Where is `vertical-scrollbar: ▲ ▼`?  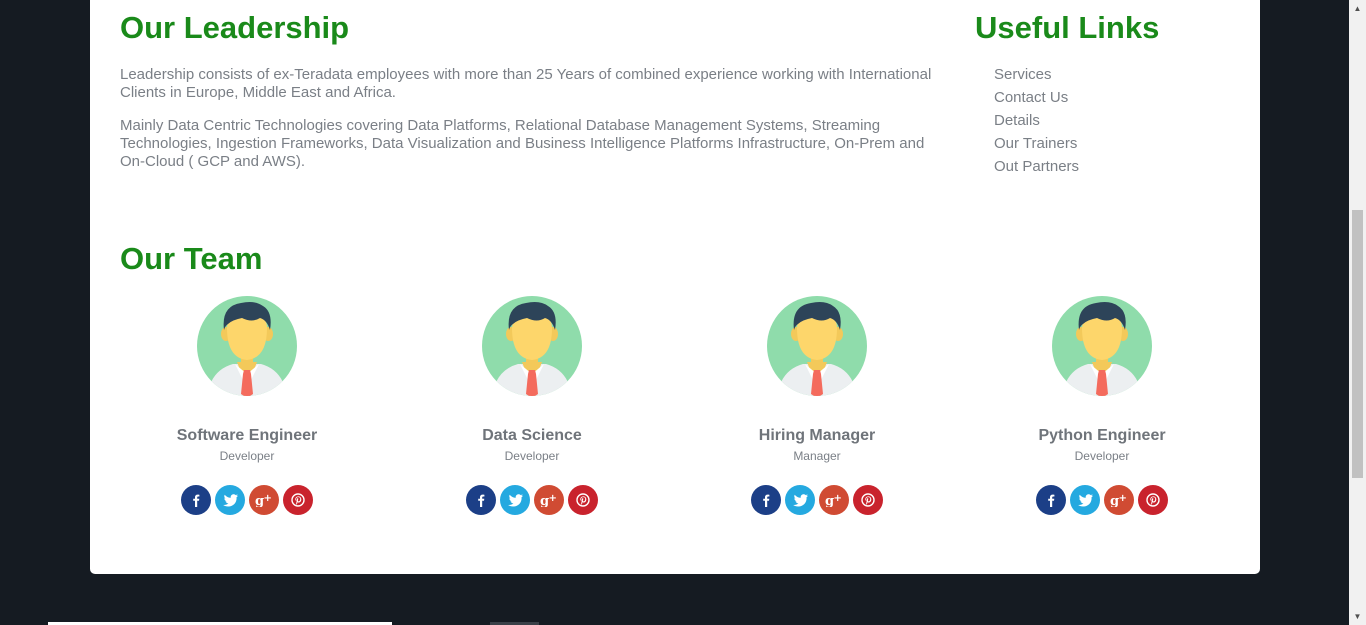 vertical-scrollbar: ▲ ▼ is located at coordinates (1357, 312).